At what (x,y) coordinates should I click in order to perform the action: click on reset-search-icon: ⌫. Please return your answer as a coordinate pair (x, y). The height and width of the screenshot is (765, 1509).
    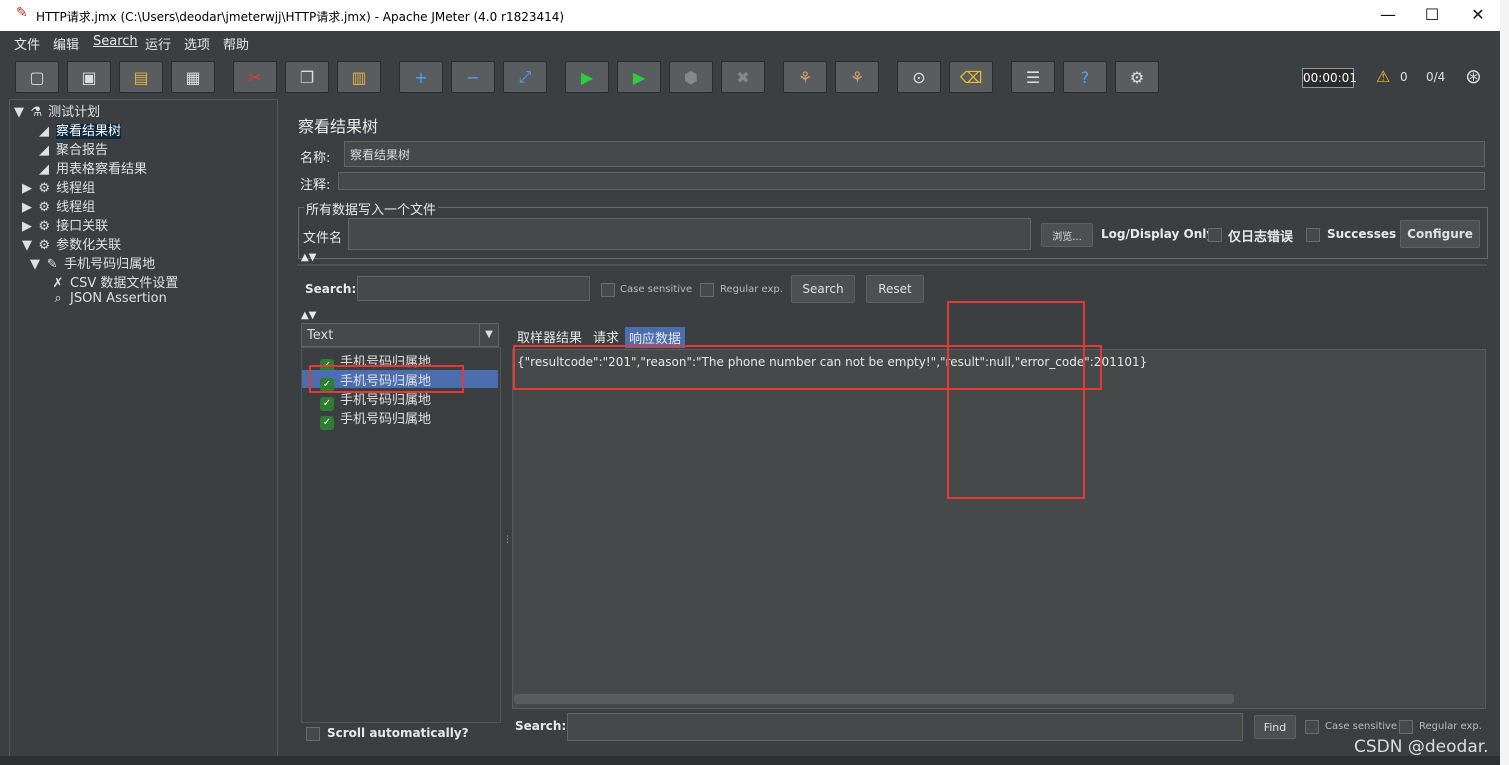
    Looking at the image, I should click on (971, 77).